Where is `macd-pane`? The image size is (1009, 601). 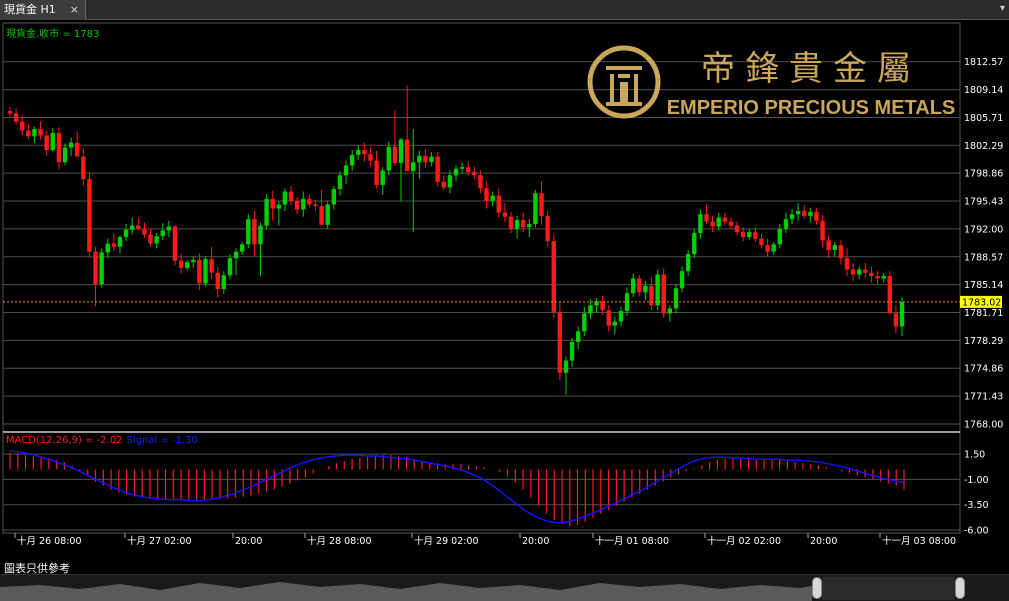 macd-pane is located at coordinates (457, 488).